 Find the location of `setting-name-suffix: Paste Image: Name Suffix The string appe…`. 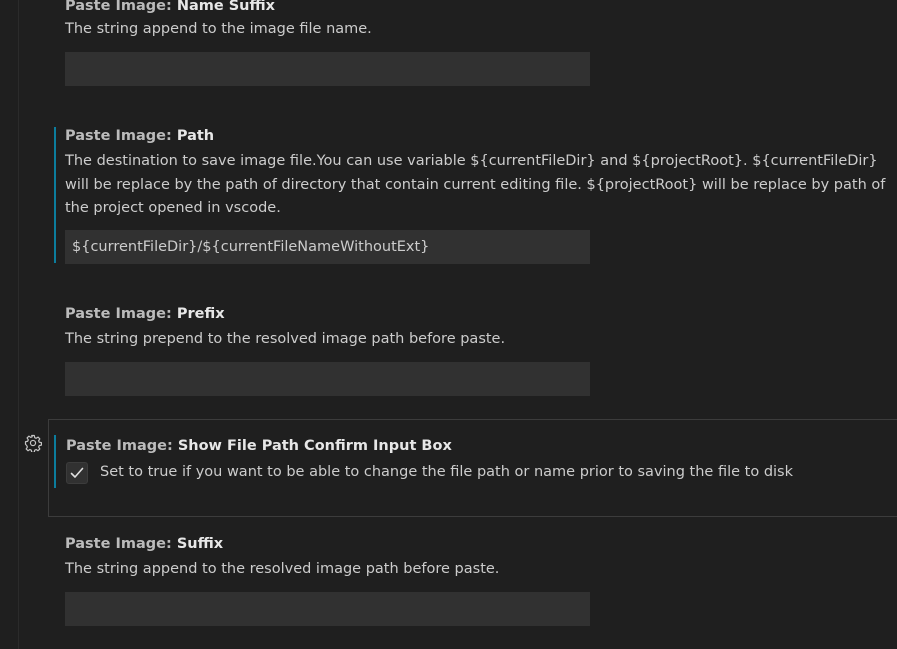

setting-name-suffix: Paste Image: Name Suffix The string appe… is located at coordinates (472, 48).